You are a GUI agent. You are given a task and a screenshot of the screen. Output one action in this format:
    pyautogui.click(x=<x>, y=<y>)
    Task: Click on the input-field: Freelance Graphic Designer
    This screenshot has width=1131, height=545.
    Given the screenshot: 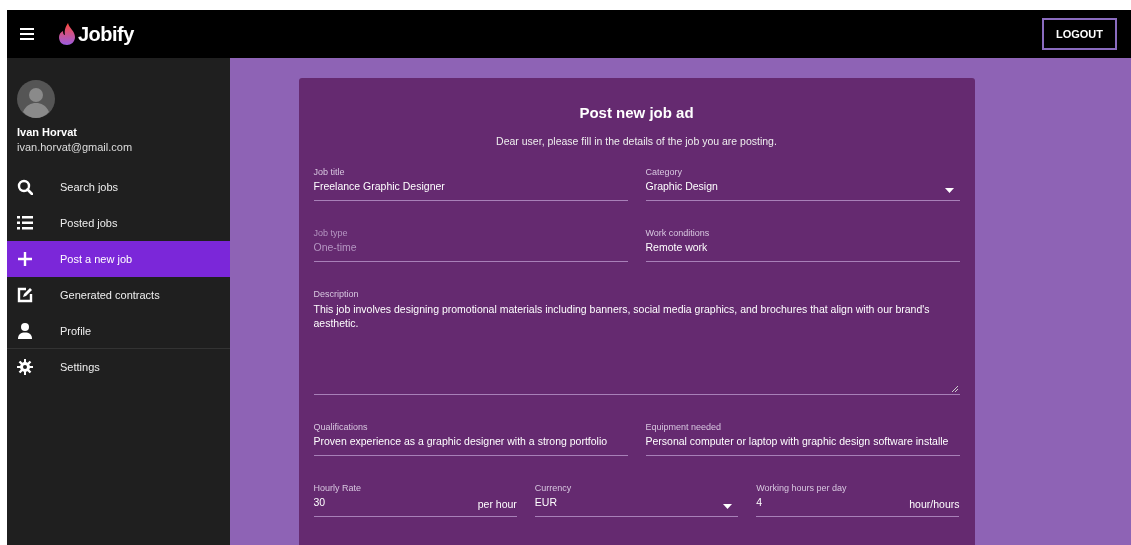 What is the action you would take?
    pyautogui.click(x=470, y=190)
    